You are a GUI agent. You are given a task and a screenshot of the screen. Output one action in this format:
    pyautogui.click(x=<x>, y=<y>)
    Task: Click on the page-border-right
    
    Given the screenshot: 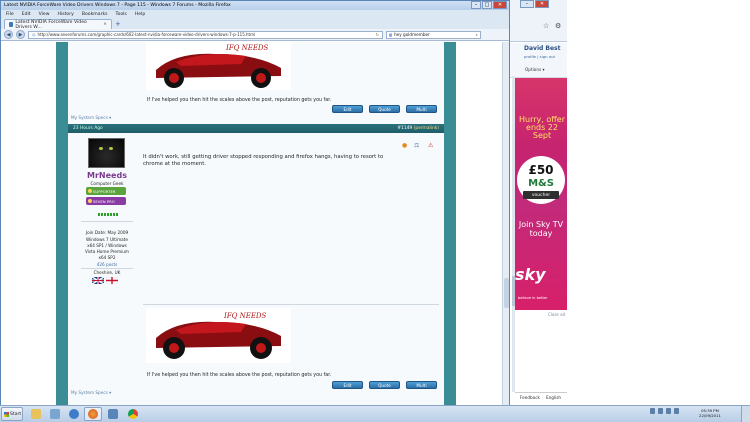 What is the action you would take?
    pyautogui.click(x=450, y=223)
    